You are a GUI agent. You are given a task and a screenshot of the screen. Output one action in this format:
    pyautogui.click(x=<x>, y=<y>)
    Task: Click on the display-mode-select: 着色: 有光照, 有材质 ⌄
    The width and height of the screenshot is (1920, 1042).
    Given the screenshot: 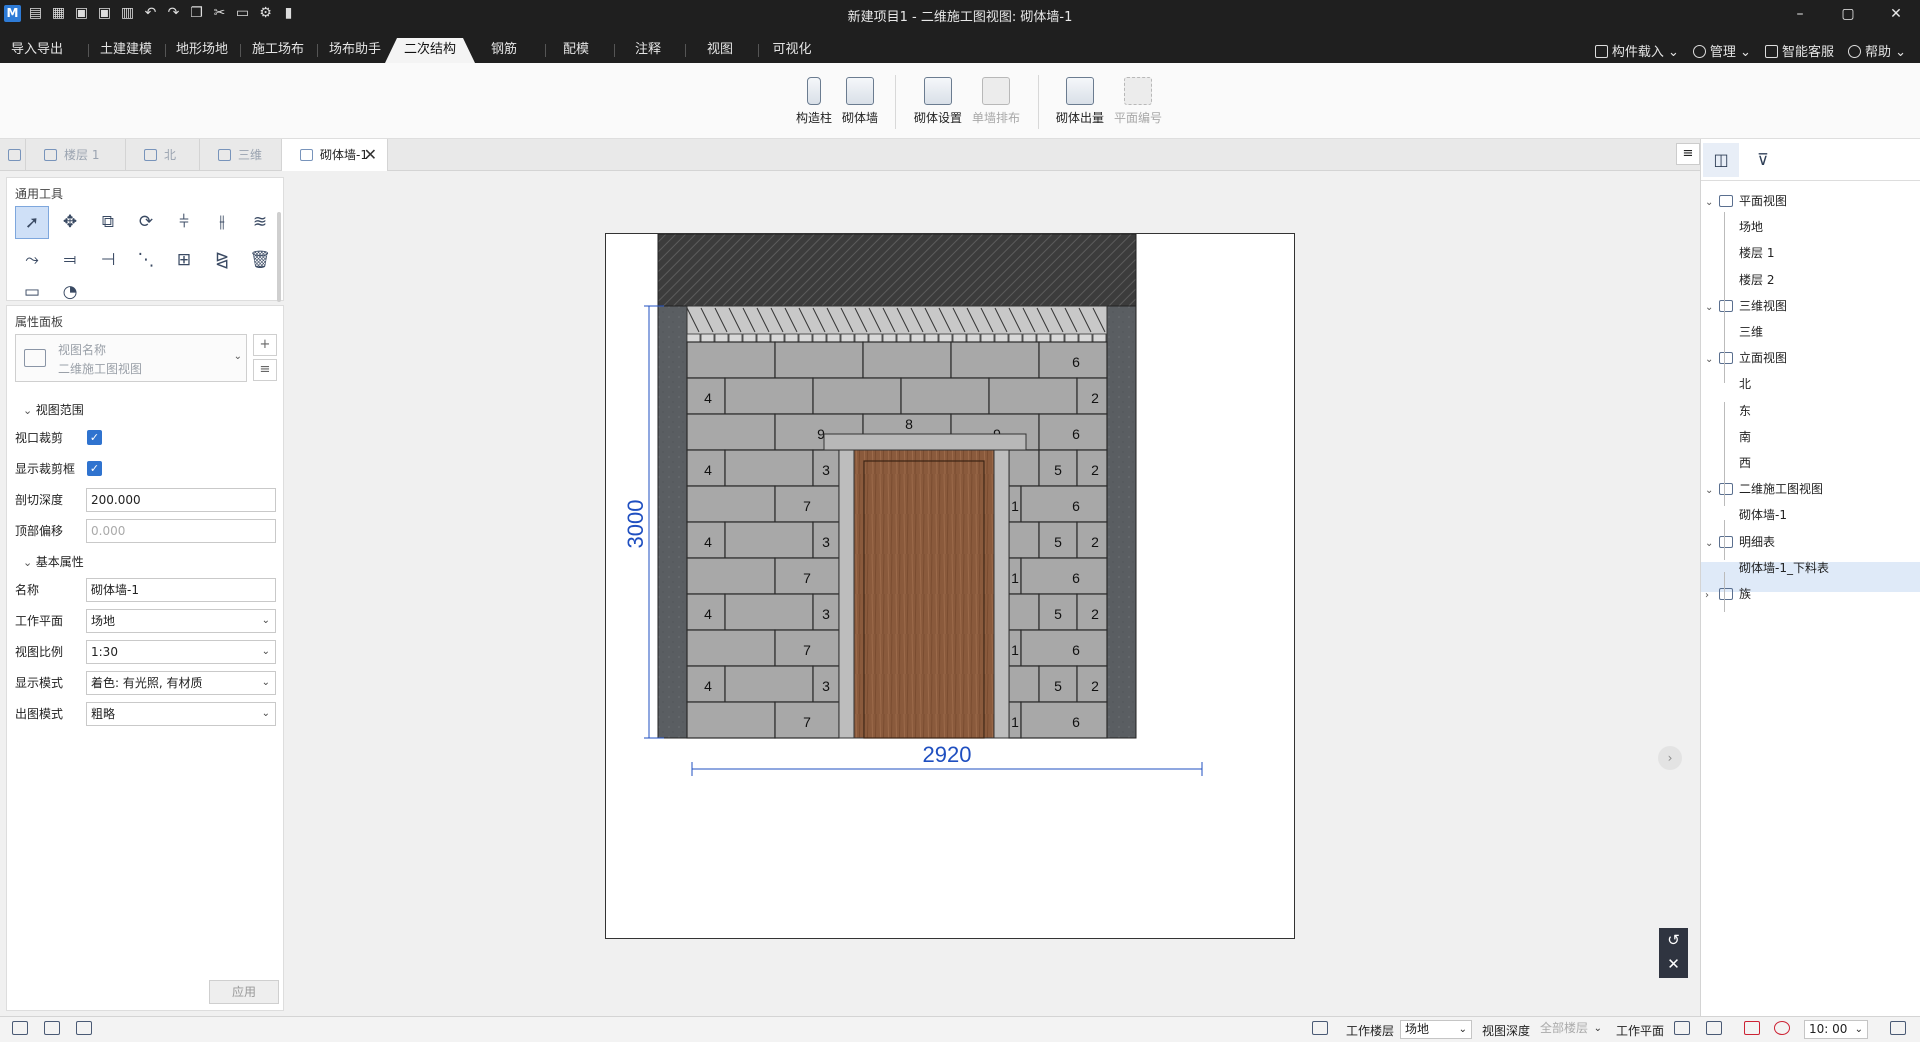 What is the action you would take?
    pyautogui.click(x=181, y=683)
    